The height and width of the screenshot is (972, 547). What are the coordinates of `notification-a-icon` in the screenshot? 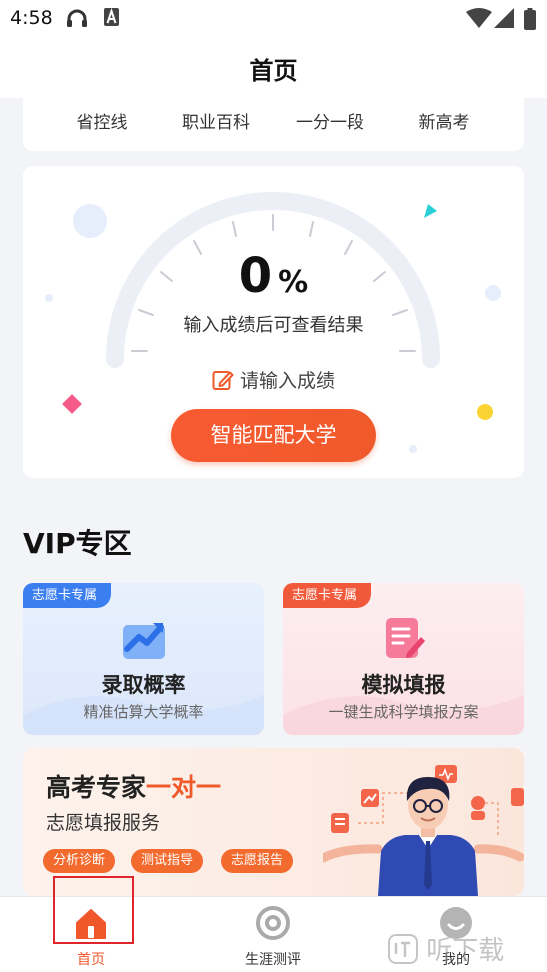 It's located at (111, 18).